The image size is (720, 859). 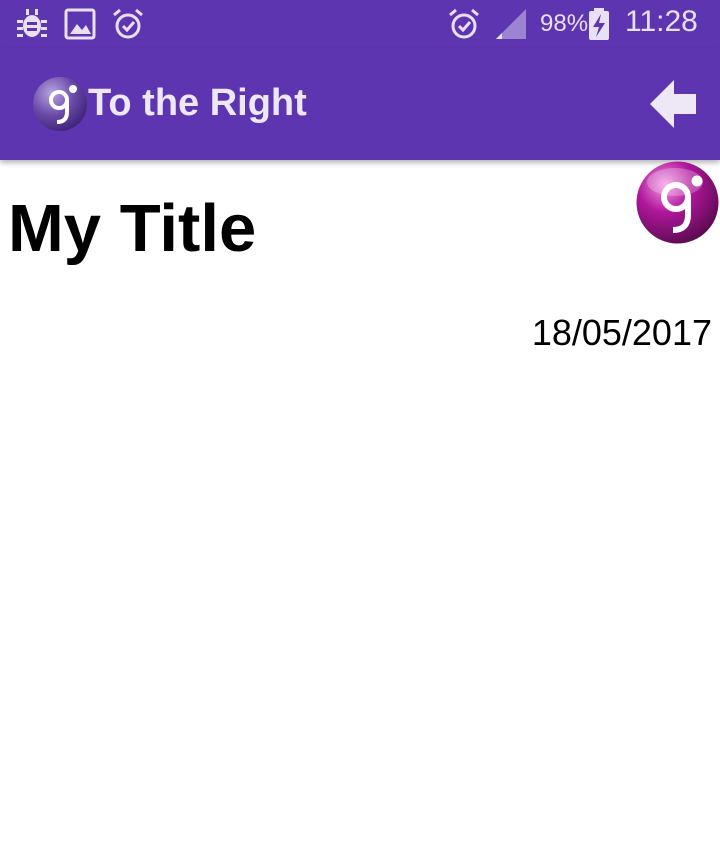 I want to click on status-bar: 98% 11:28, so click(x=360, y=24).